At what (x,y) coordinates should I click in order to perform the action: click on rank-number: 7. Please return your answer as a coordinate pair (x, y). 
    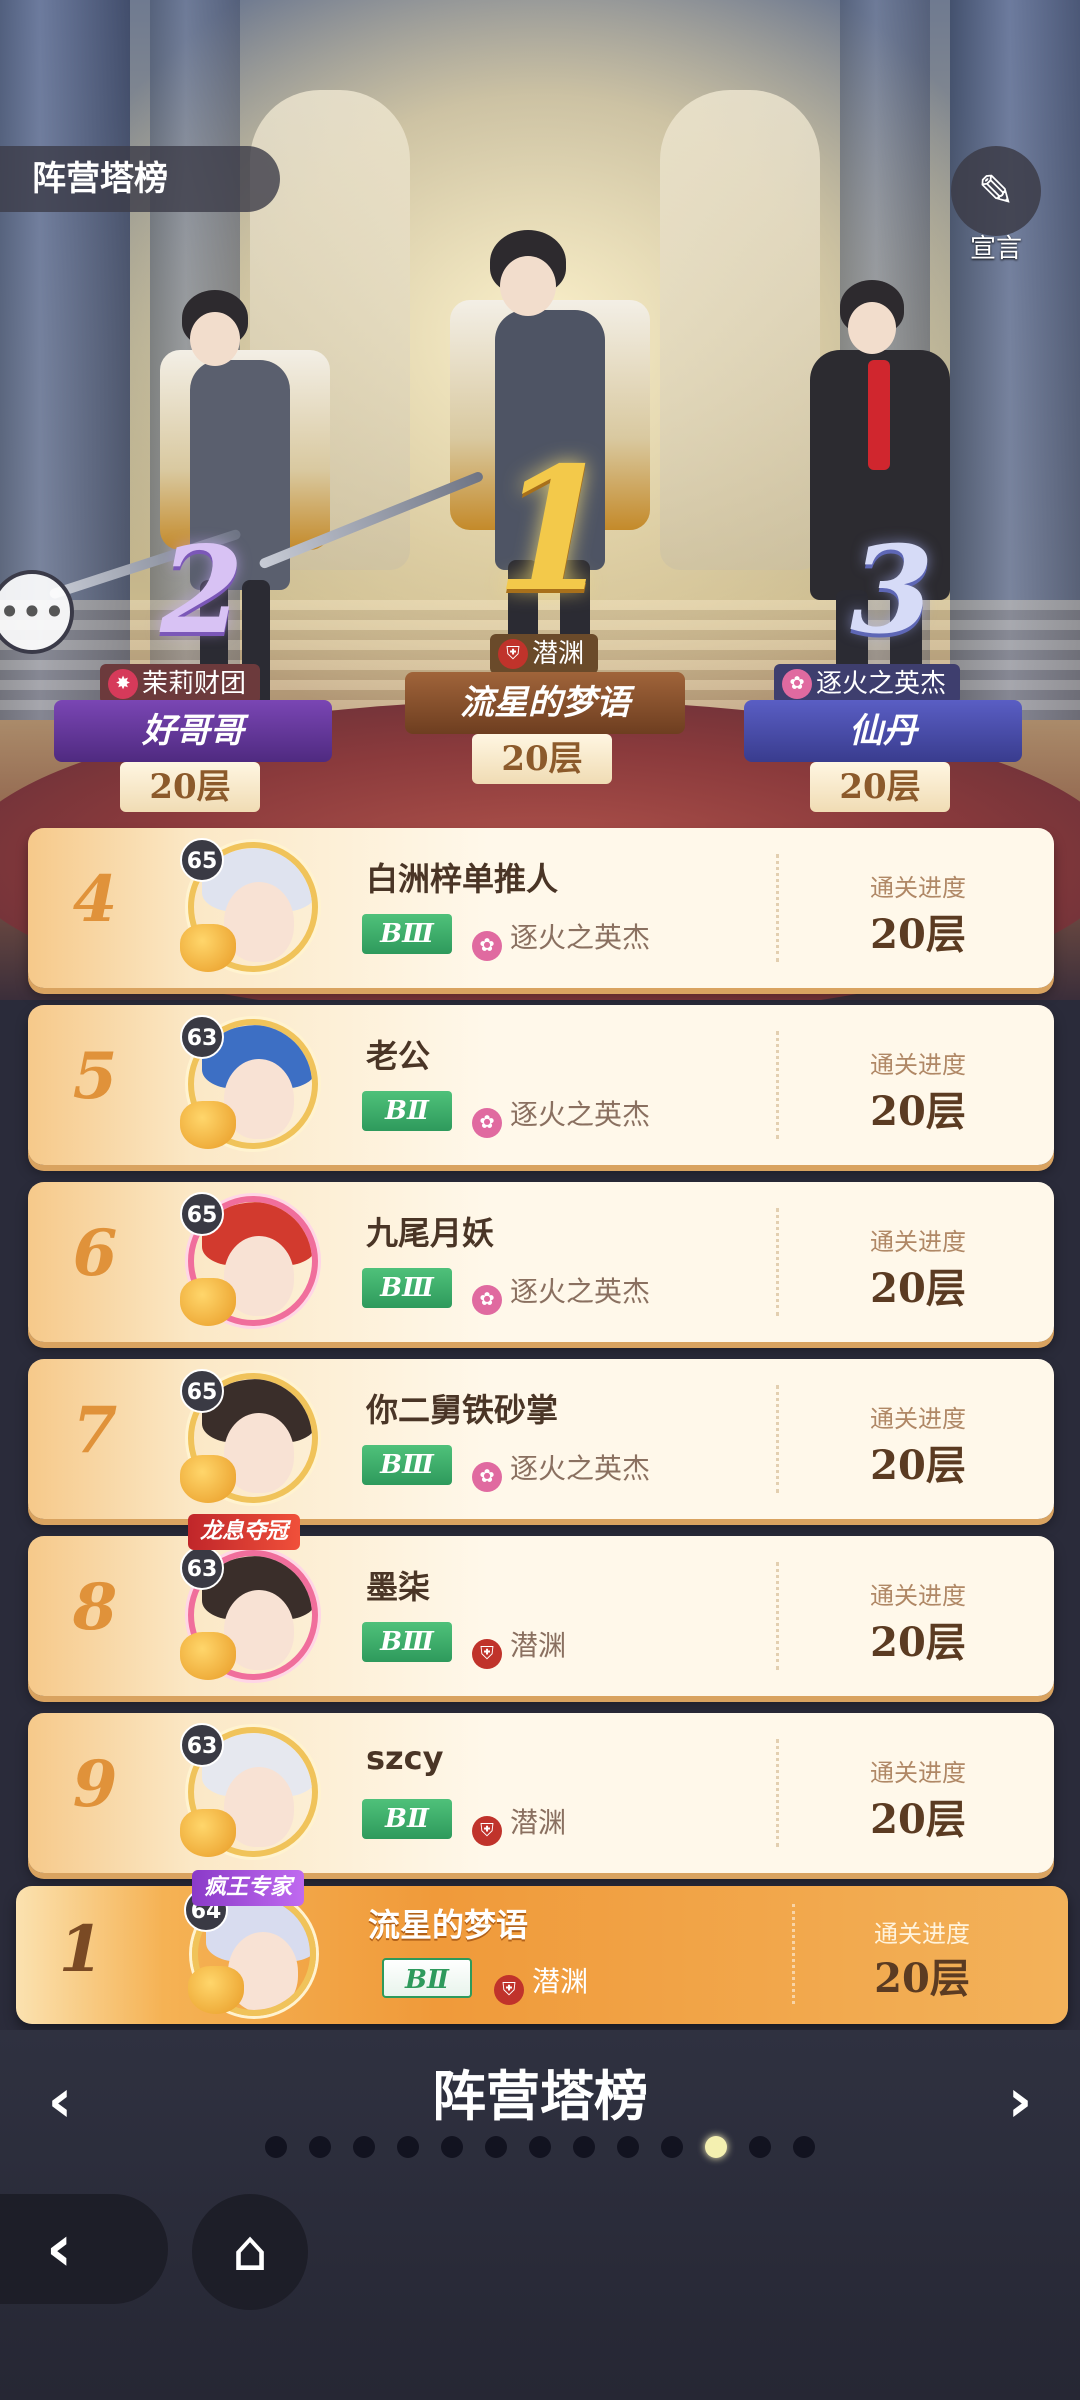
    Looking at the image, I should click on (95, 1430).